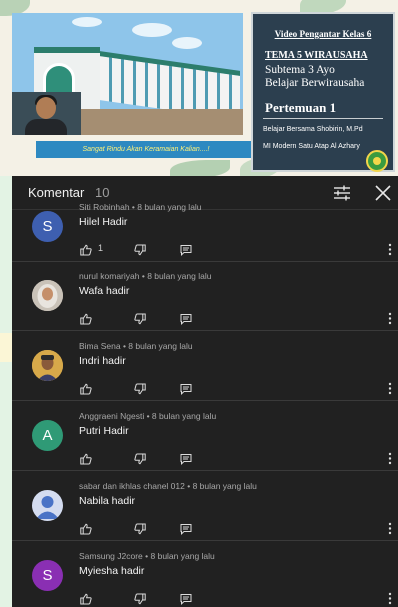 The height and width of the screenshot is (607, 398). What do you see at coordinates (200, 168) in the screenshot?
I see `leaf-decoration` at bounding box center [200, 168].